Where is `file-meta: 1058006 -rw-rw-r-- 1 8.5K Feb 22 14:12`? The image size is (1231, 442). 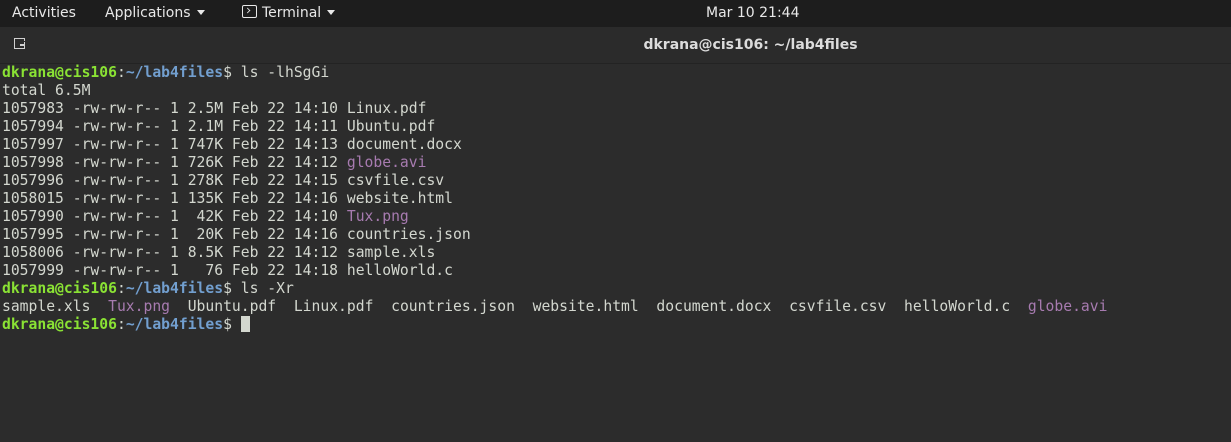 file-meta: 1058006 -rw-rw-r-- 1 8.5K Feb 22 14:12 is located at coordinates (174, 252).